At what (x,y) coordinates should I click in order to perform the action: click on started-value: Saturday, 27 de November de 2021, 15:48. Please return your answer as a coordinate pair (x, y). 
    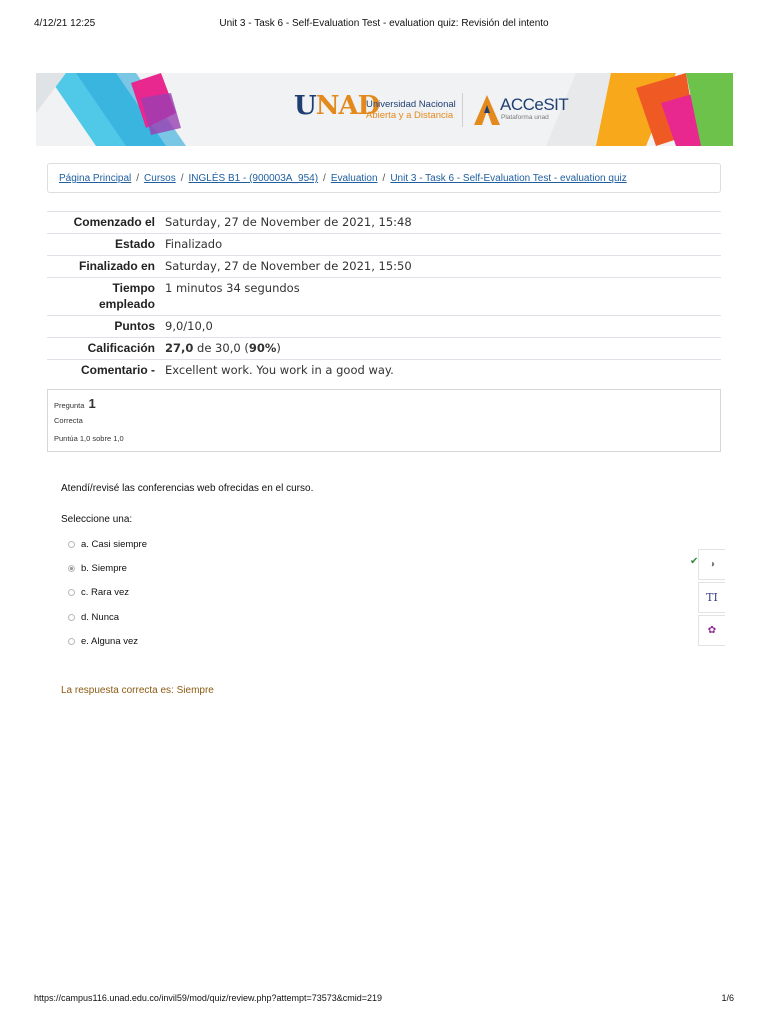
    Looking at the image, I should click on (443, 222).